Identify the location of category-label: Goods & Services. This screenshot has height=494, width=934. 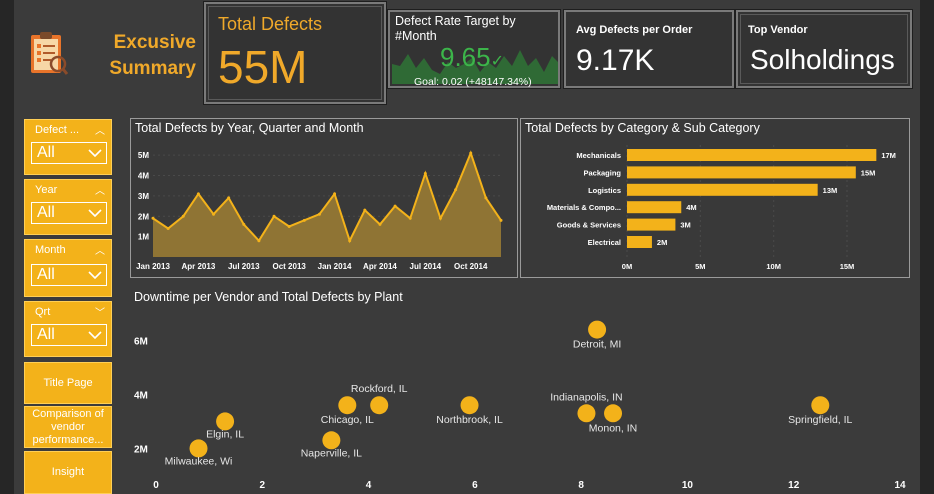
(589, 225).